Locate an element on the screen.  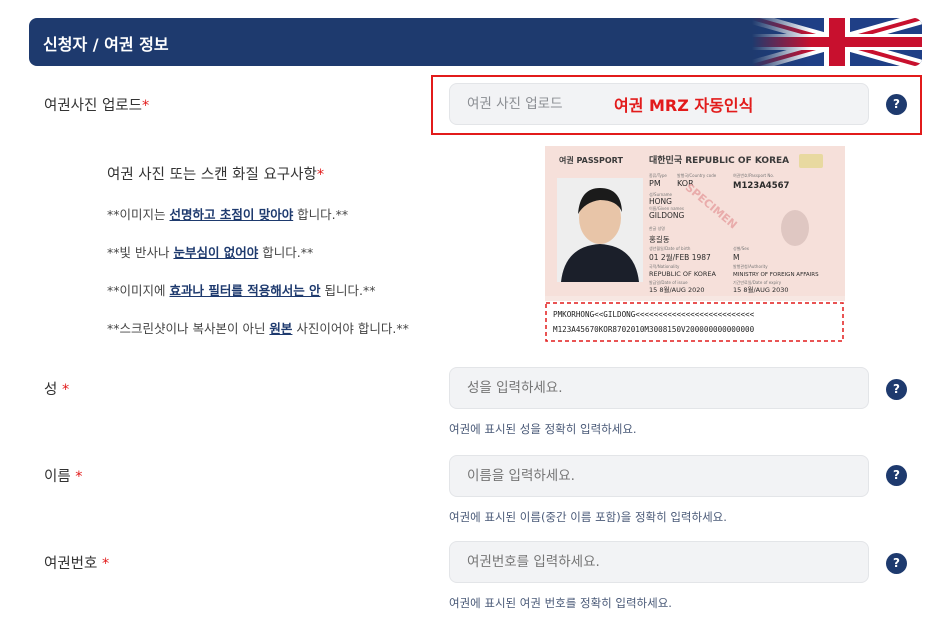
given-name-help-button: ? is located at coordinates (896, 475).